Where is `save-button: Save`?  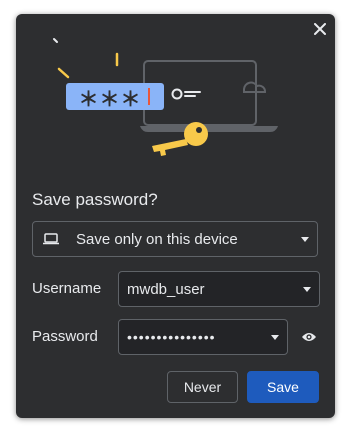
save-button: Save is located at coordinates (283, 387).